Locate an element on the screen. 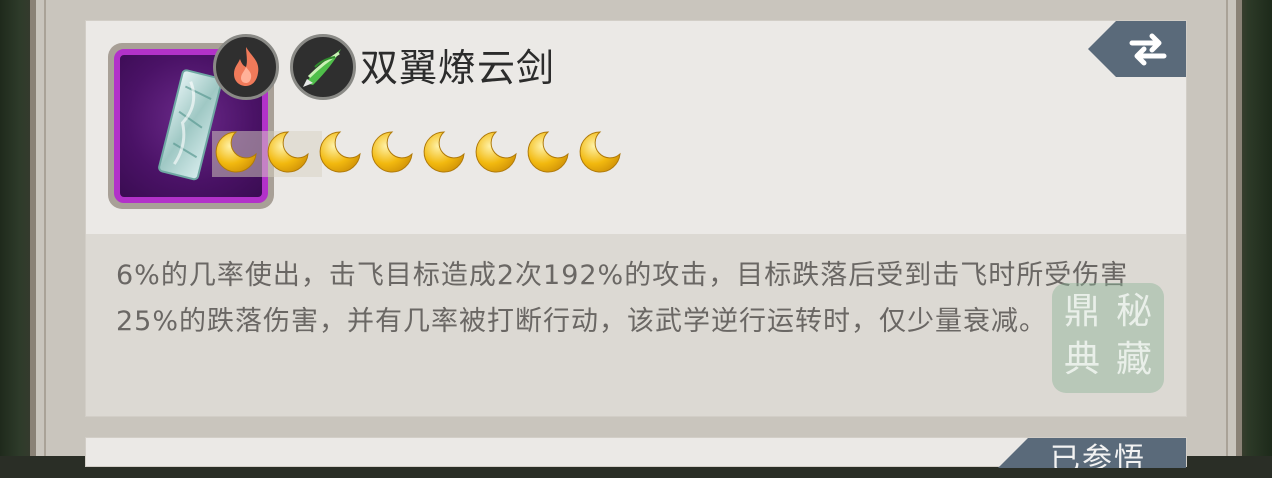  seal-char: 藏 is located at coordinates (1133, 359).